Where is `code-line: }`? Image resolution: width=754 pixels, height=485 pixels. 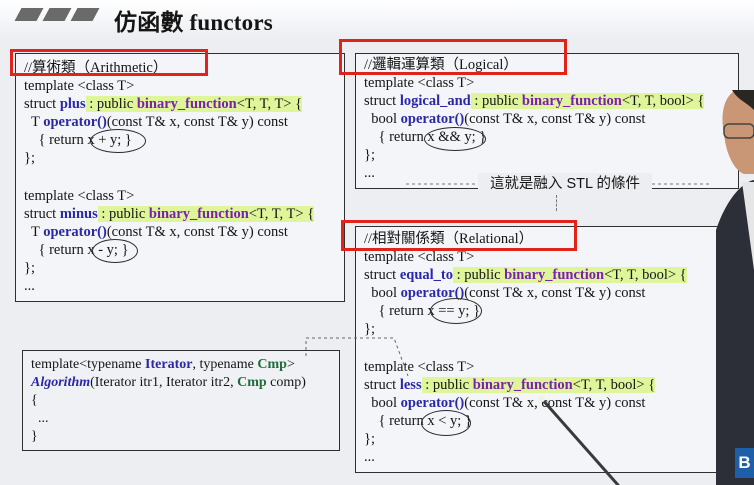 code-line: } is located at coordinates (34, 436).